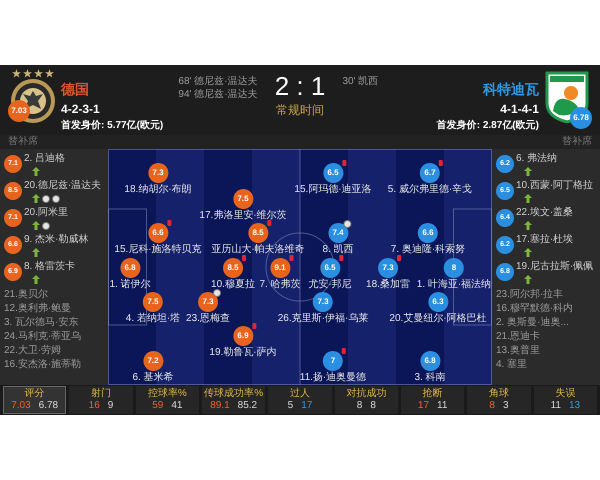  What do you see at coordinates (548, 350) in the screenshot?
I see `player-name: 13.奥普里` at bounding box center [548, 350].